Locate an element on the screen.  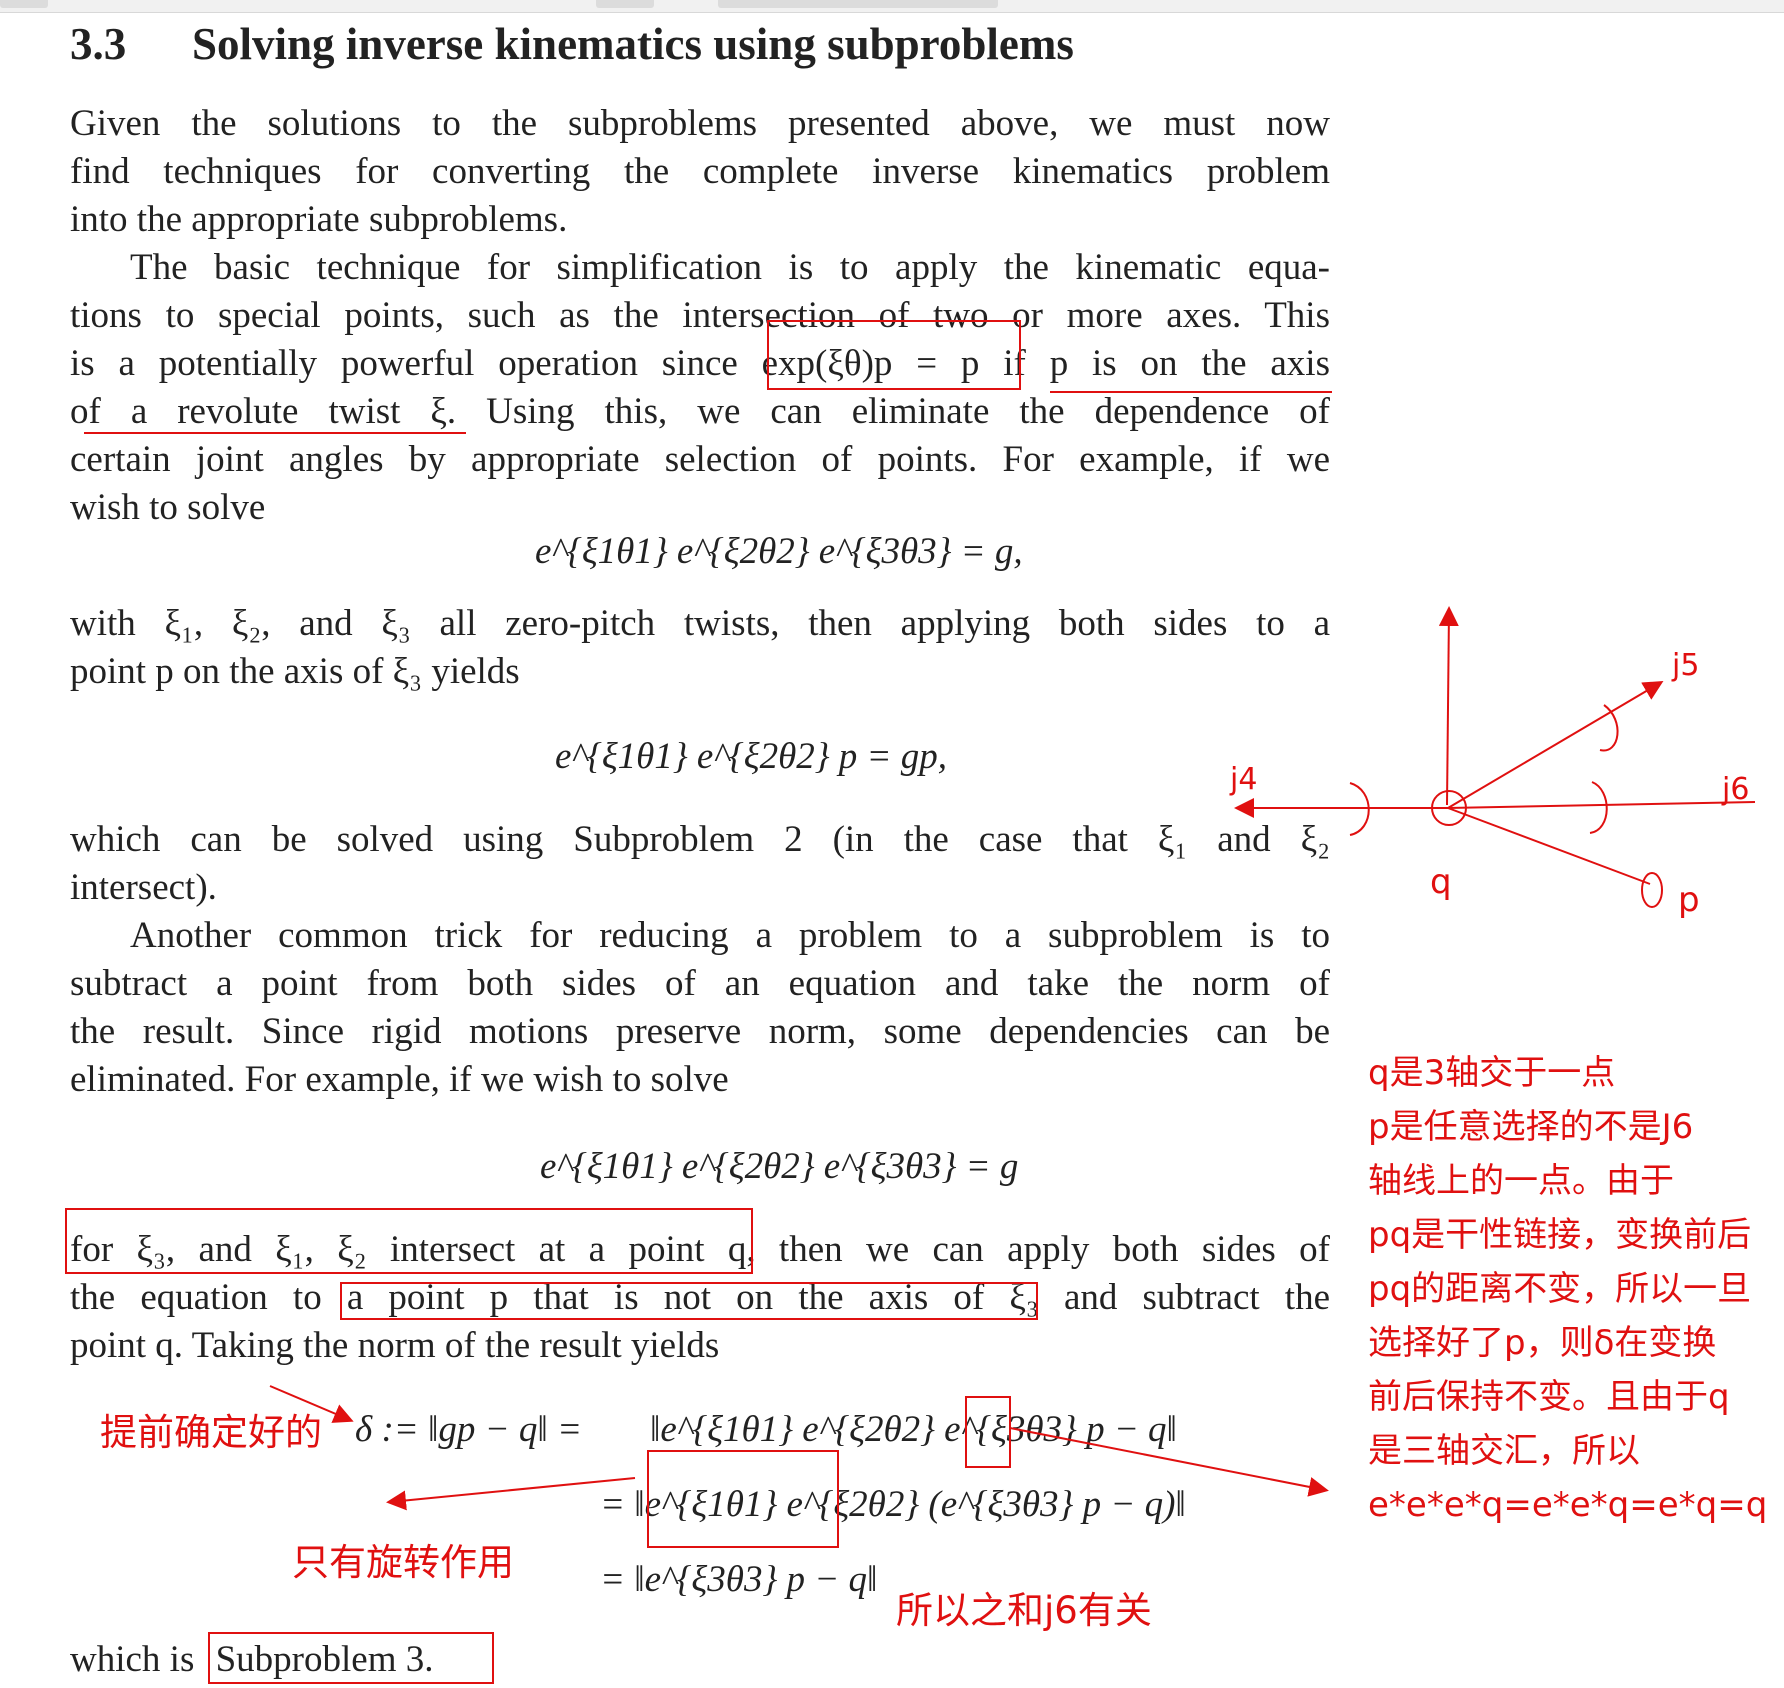
diagram-axis-p is located at coordinates (1549, 846).